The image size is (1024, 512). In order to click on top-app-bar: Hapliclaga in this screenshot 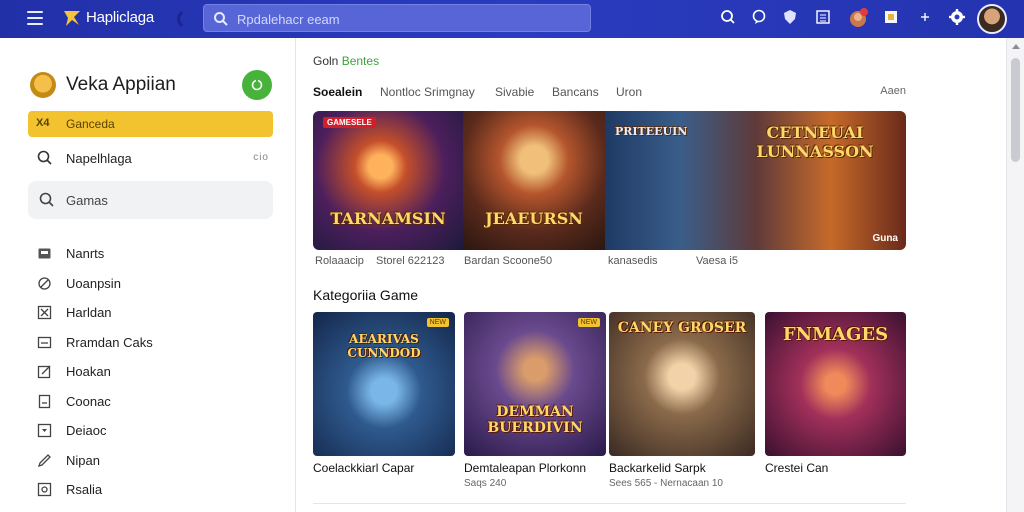, I will do `click(512, 19)`.